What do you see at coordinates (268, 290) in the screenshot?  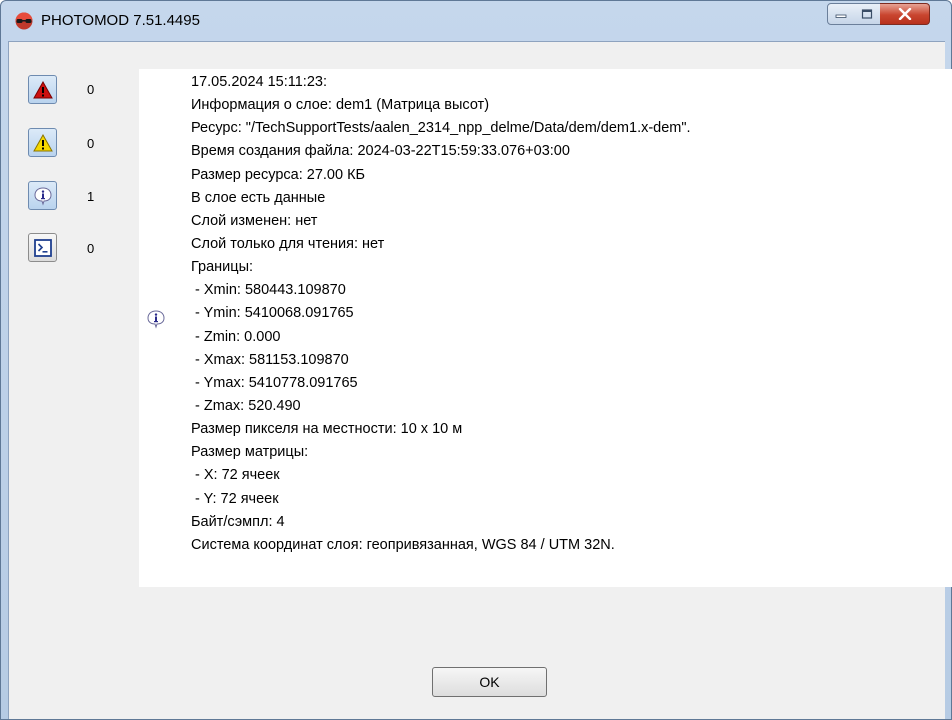 I see `log-line: - Xmin: 580443.109870` at bounding box center [268, 290].